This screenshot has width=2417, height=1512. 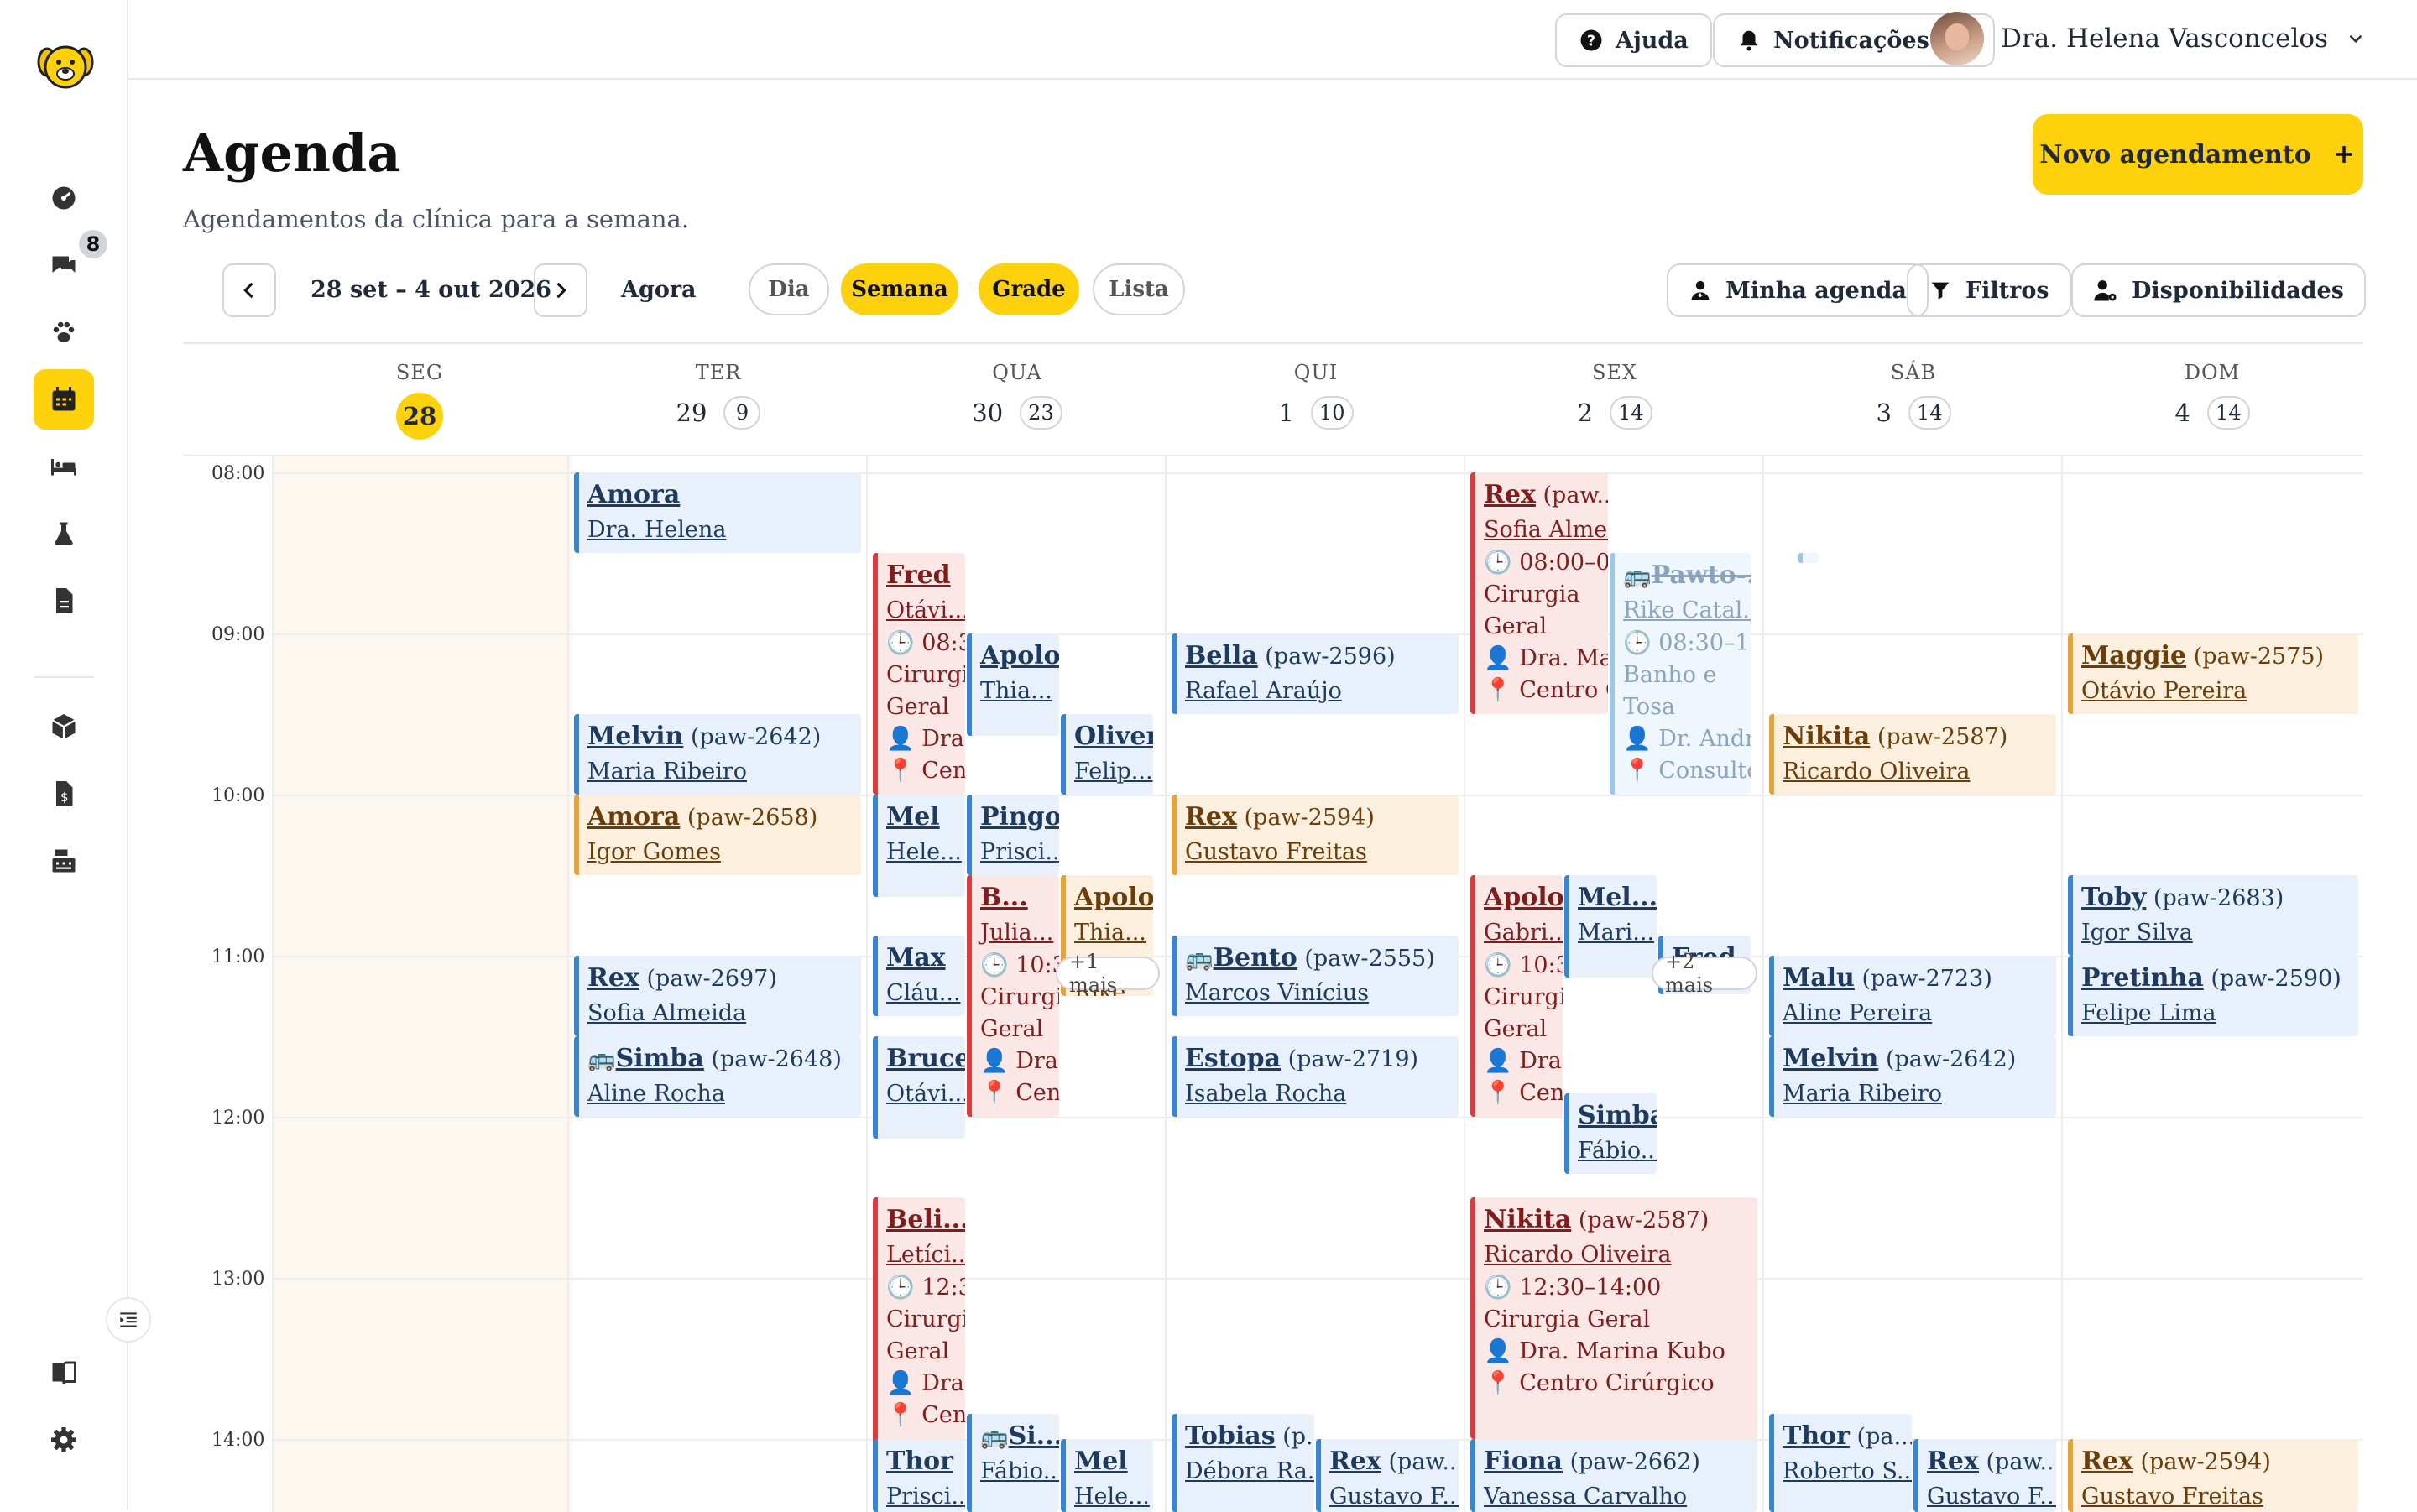 What do you see at coordinates (249, 290) in the screenshot?
I see `prev-week-button` at bounding box center [249, 290].